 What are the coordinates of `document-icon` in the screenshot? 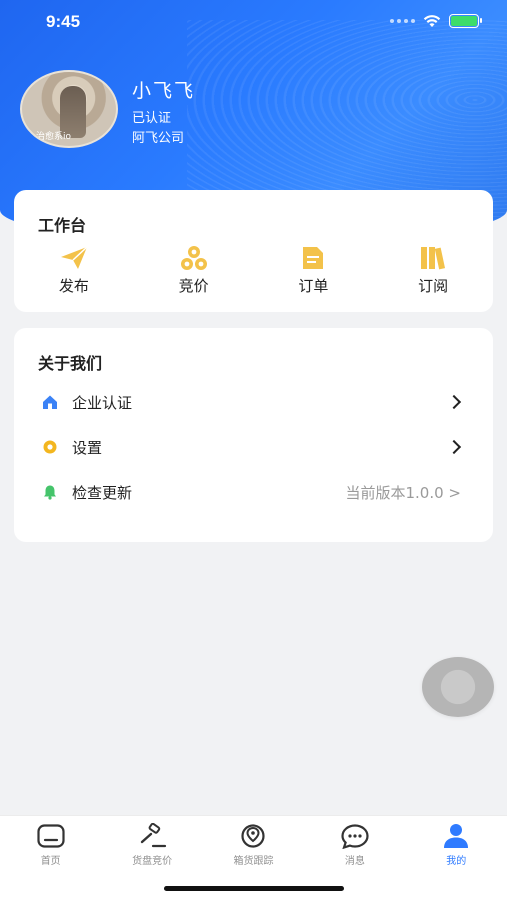 It's located at (313, 258).